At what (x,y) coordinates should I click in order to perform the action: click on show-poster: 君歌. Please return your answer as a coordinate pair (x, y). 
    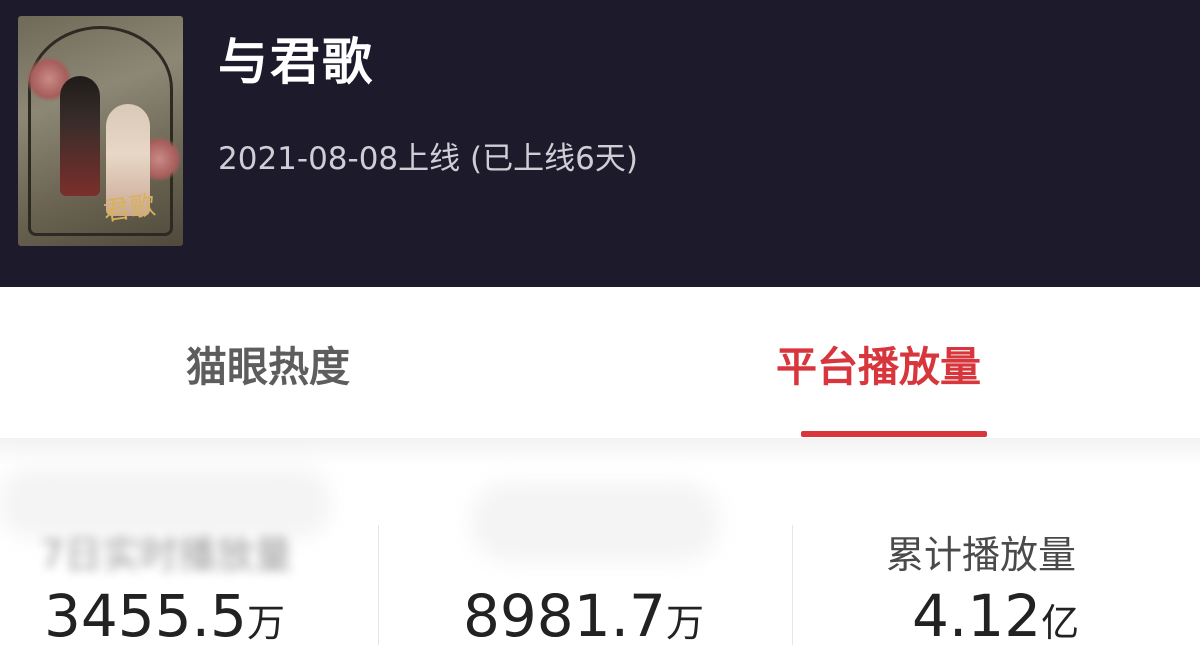
    Looking at the image, I should click on (100, 131).